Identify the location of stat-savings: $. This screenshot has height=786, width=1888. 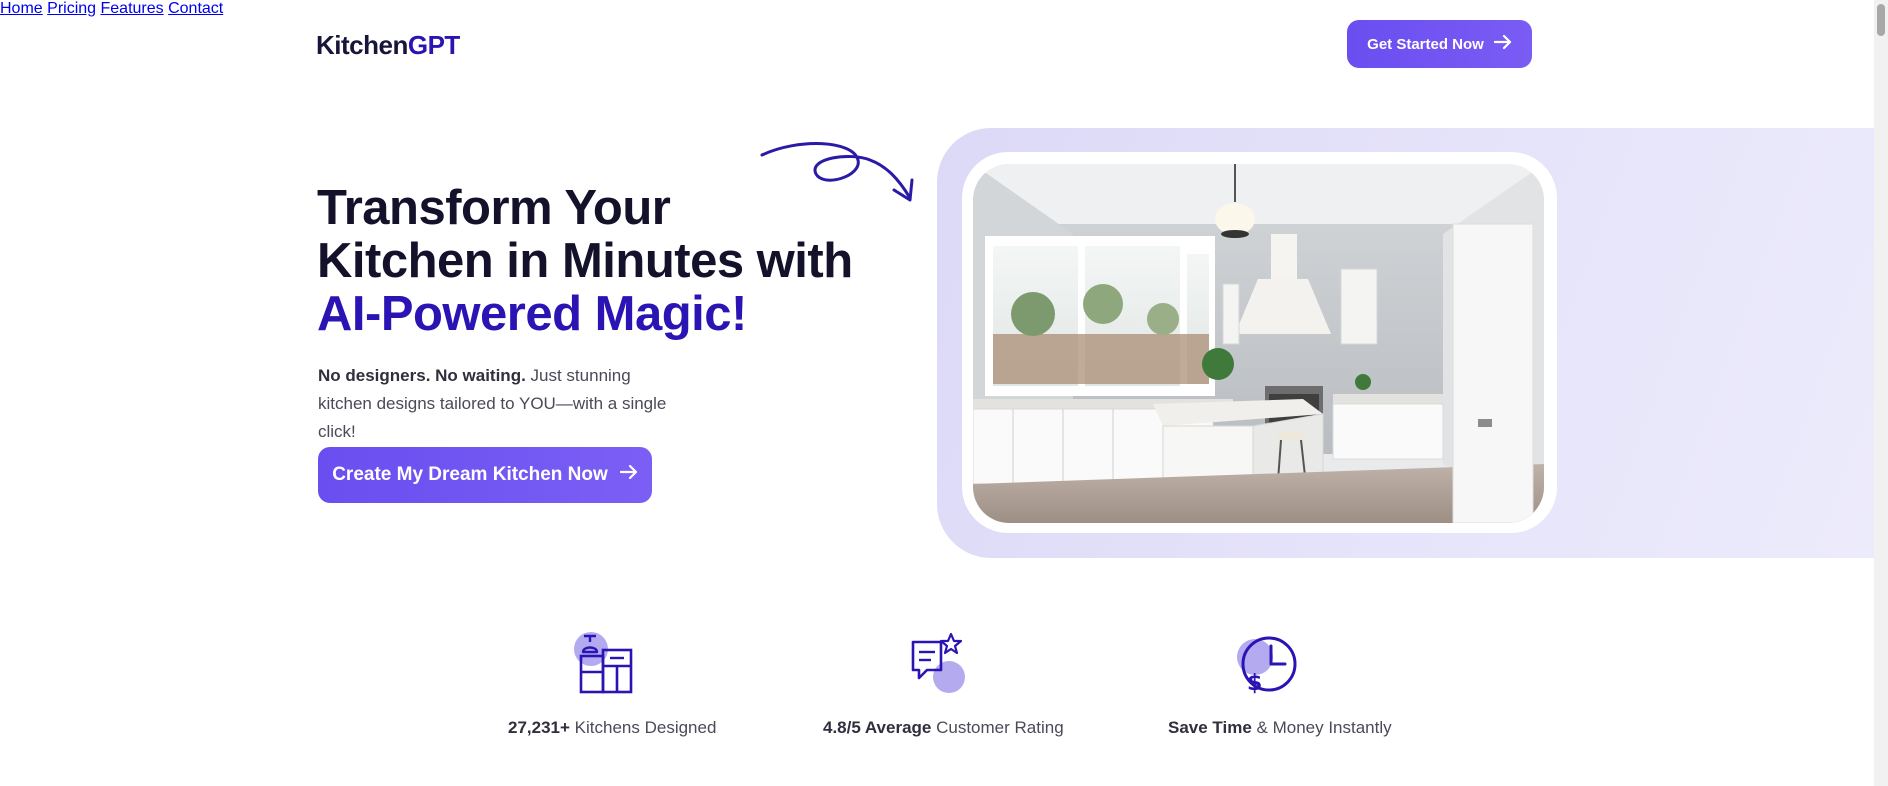
(1267, 663).